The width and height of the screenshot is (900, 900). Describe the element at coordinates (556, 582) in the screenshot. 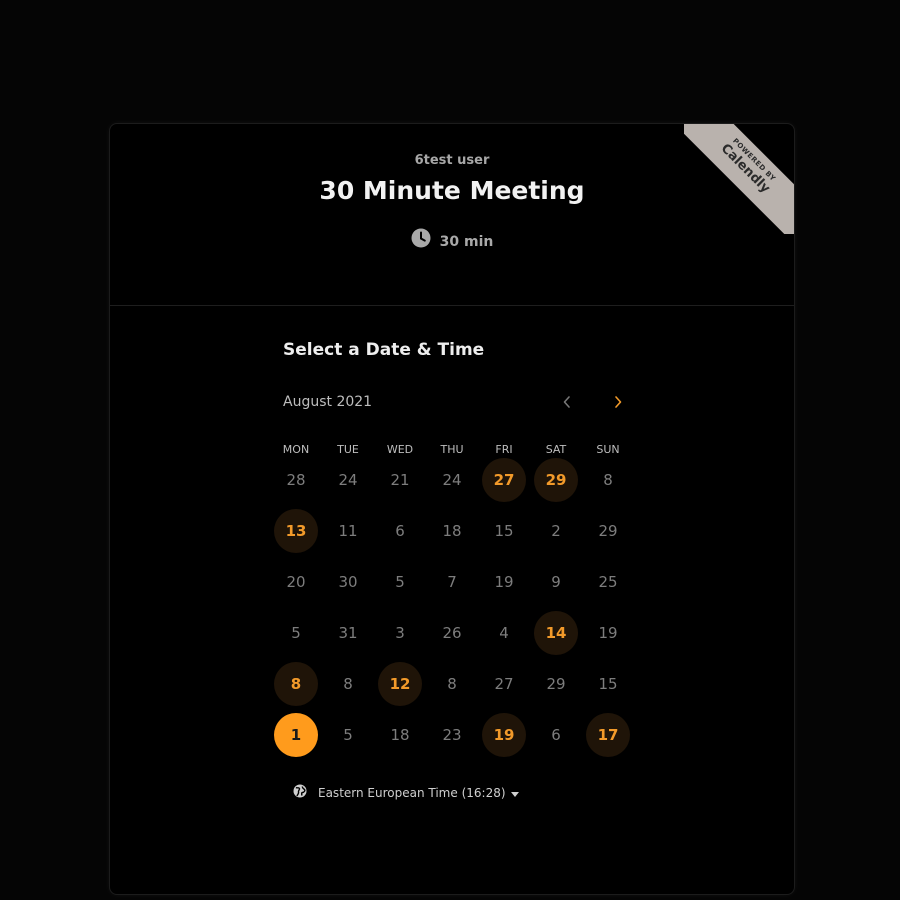

I see `calendar-day: 9` at that location.